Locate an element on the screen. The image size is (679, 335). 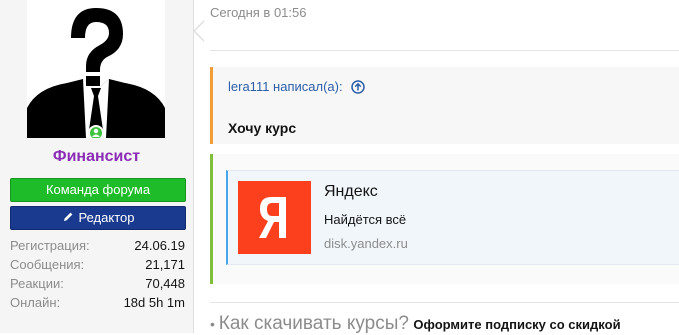
signature-divider is located at coordinates (444, 302).